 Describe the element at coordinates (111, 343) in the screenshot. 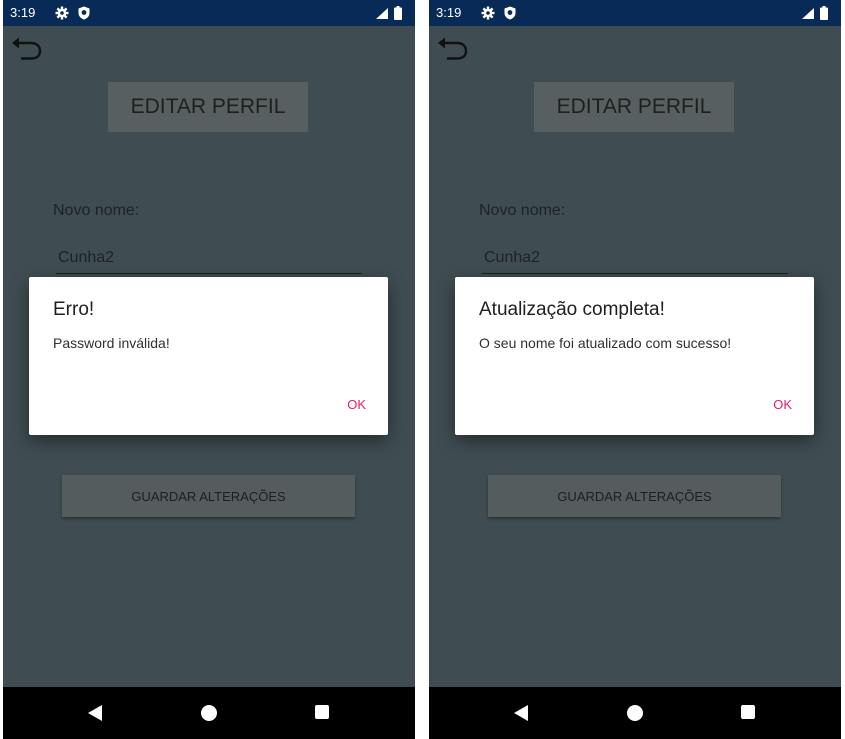

I see `dialog-message: Password inválida!` at that location.